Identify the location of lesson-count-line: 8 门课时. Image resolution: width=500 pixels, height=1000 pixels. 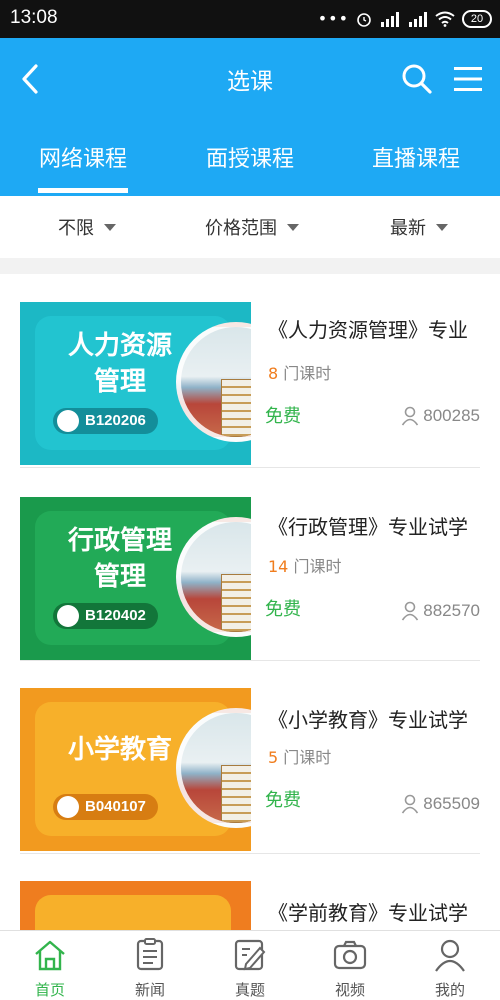
(299, 372).